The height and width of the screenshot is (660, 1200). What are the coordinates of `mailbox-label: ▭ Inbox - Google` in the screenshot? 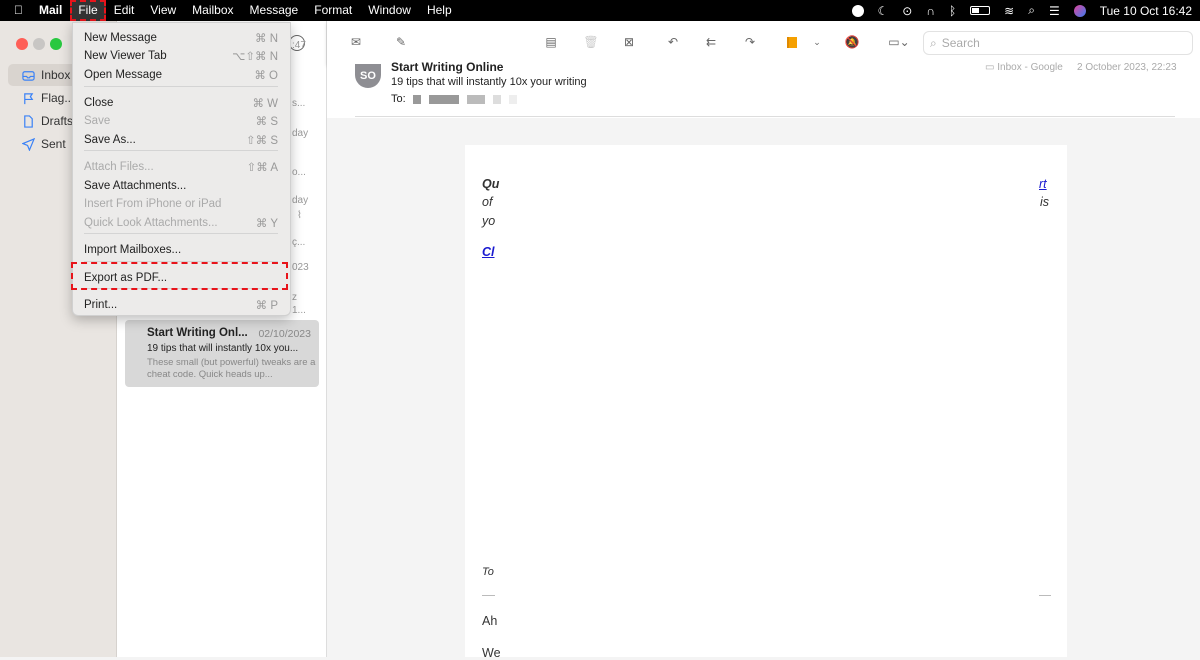 It's located at (1024, 67).